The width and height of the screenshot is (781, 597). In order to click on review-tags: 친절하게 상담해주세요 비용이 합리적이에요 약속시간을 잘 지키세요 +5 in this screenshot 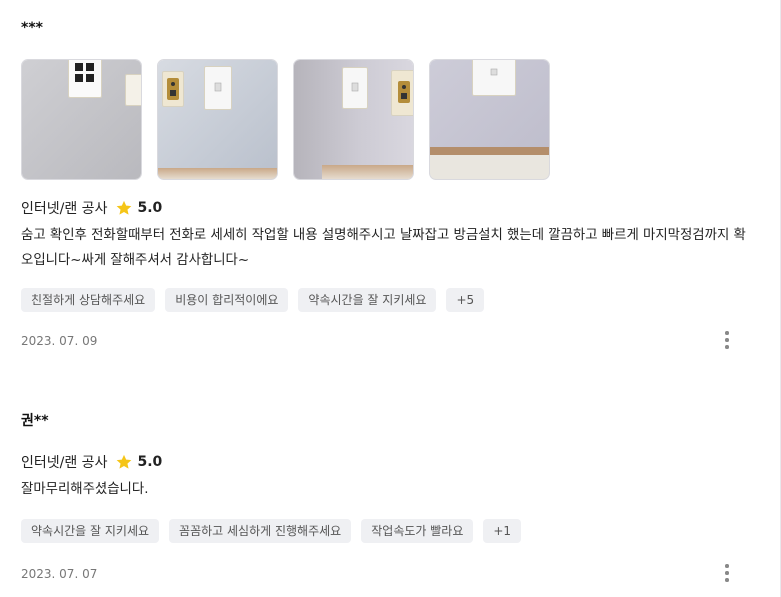, I will do `click(391, 300)`.